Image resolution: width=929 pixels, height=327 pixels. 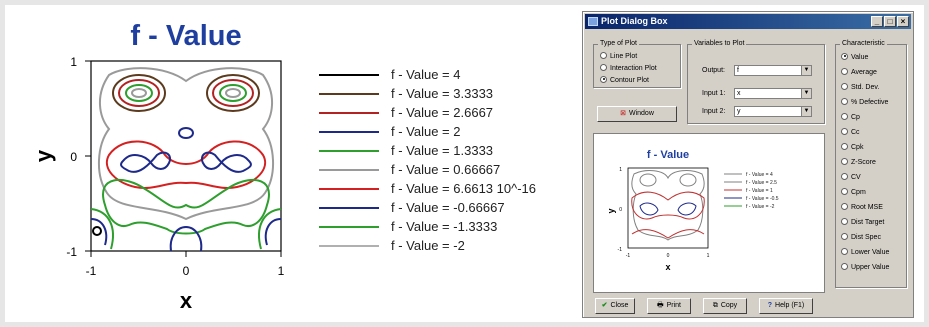 What do you see at coordinates (71, 252) in the screenshot?
I see `main-y-tick-3: -1` at bounding box center [71, 252].